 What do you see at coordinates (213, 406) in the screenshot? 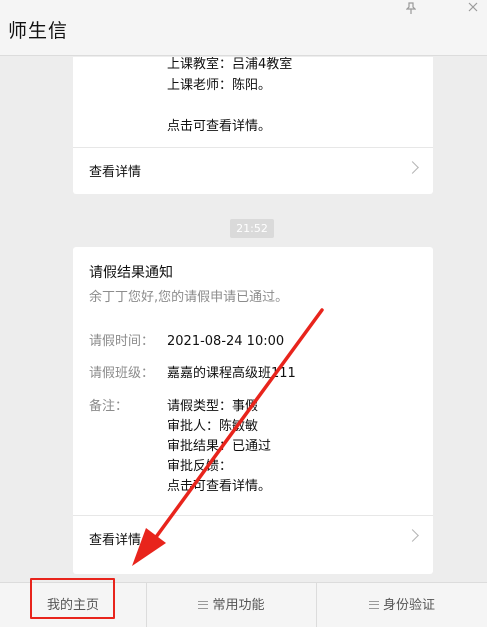
I see `remark-line: 请假类型：事假` at bounding box center [213, 406].